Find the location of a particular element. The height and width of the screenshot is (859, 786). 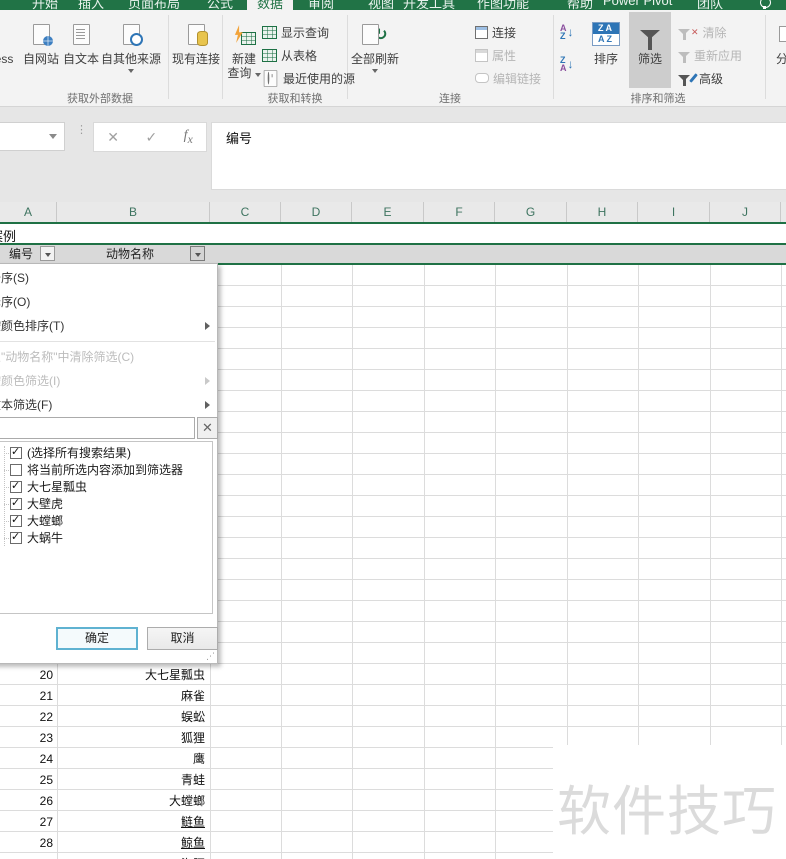

sort-descending-button: Z A ↓ is located at coordinates (567, 64).